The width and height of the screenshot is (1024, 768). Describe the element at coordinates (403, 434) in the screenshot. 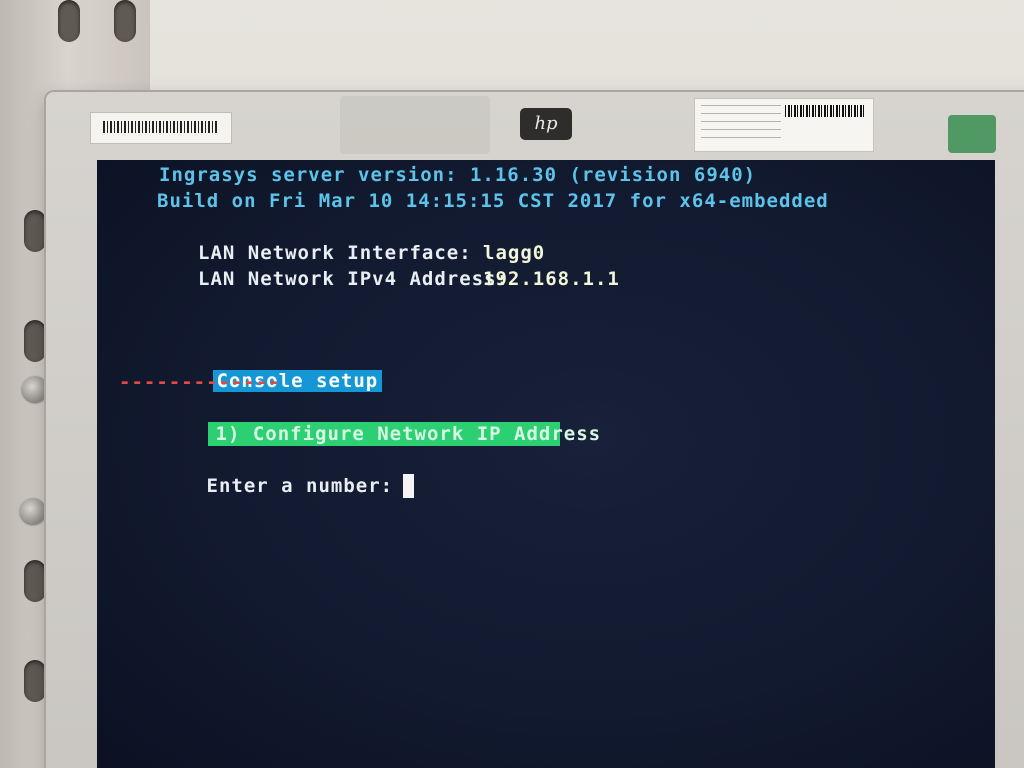

I see `menu-item-label: 1) Configure Network IP Address` at that location.